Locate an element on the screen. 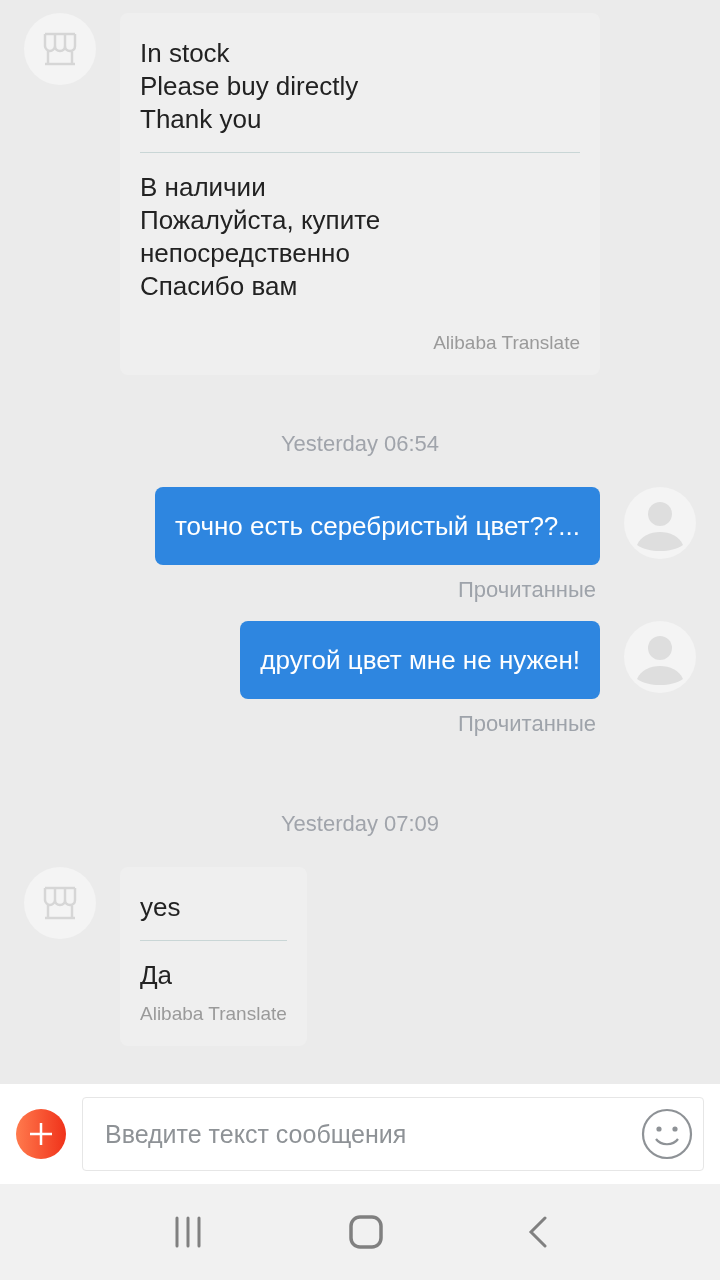  emoji-icon is located at coordinates (667, 1134).